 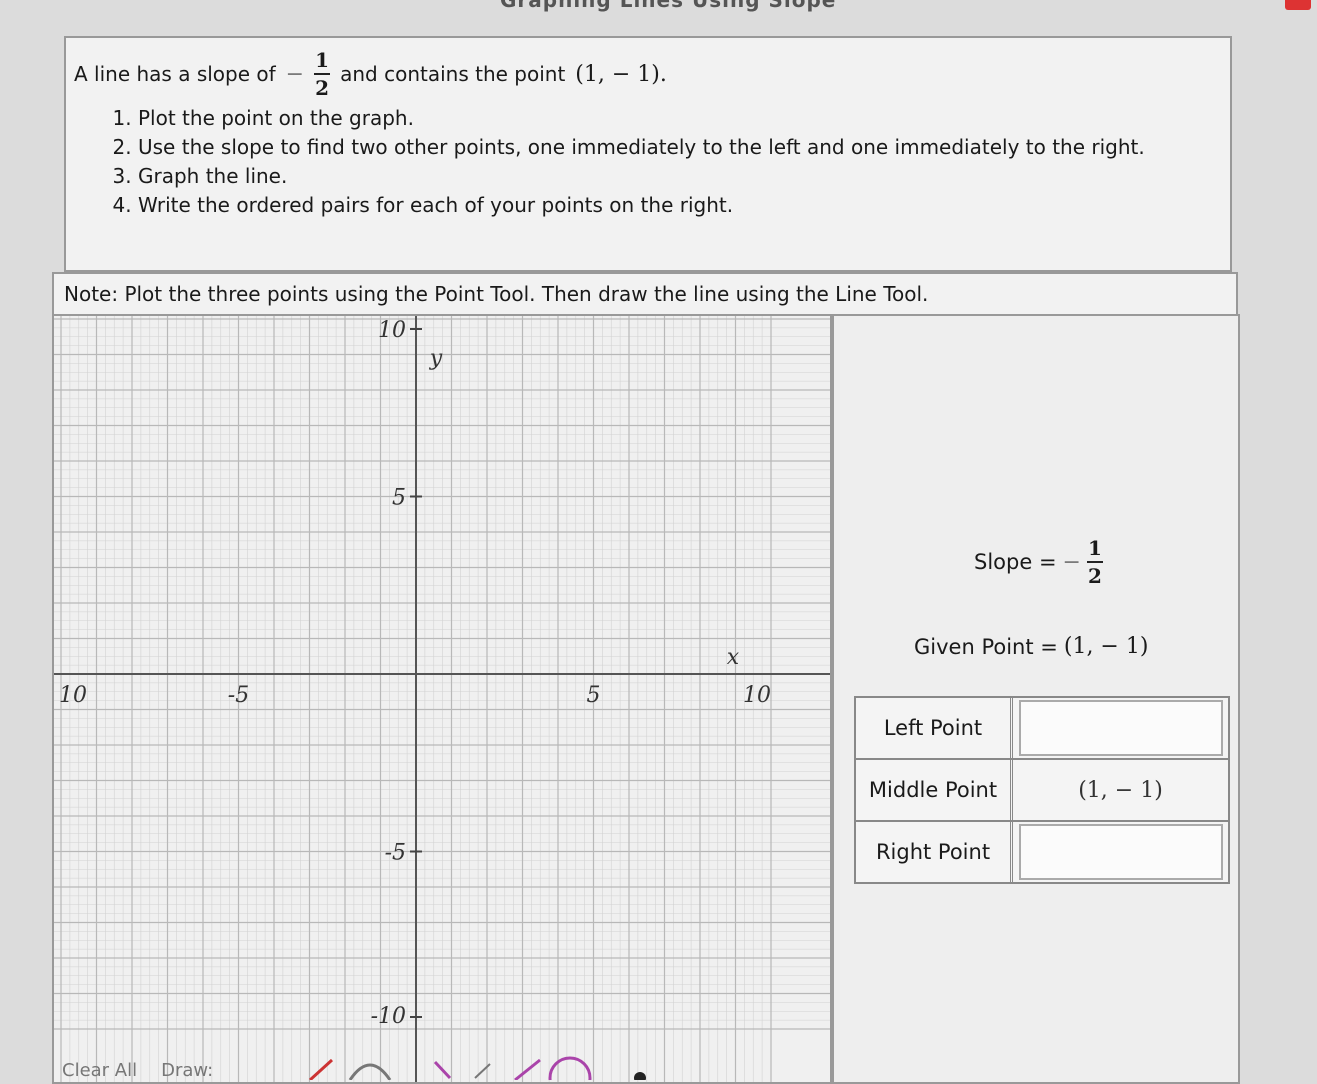 I want to click on right-point-input, so click(x=1120, y=852).